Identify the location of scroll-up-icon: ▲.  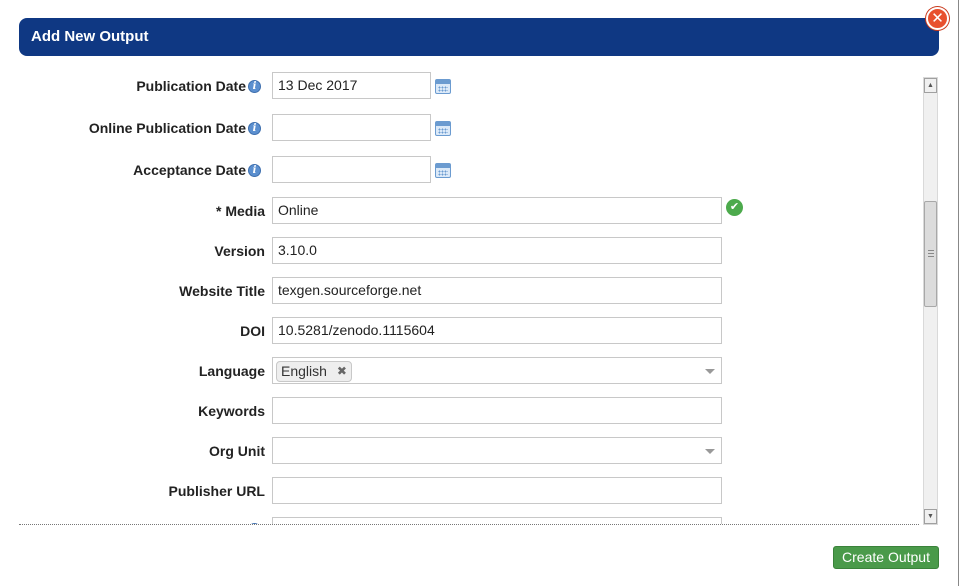
(930, 85).